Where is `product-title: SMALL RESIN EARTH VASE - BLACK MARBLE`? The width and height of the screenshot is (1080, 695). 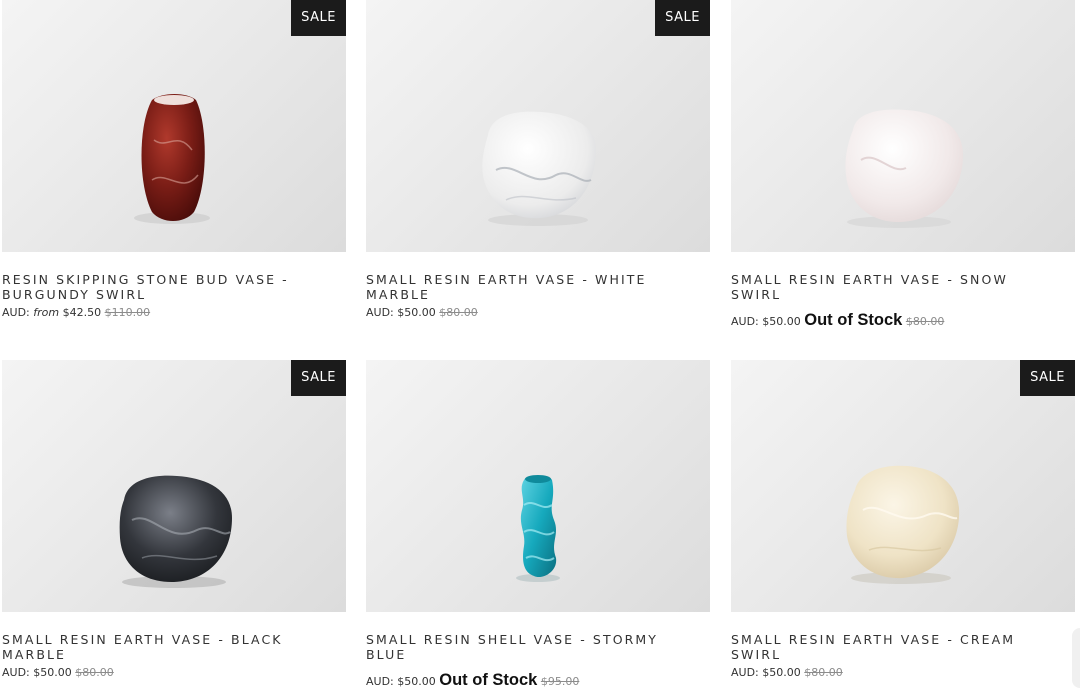 product-title: SMALL RESIN EARTH VASE - BLACK MARBLE is located at coordinates (167, 647).